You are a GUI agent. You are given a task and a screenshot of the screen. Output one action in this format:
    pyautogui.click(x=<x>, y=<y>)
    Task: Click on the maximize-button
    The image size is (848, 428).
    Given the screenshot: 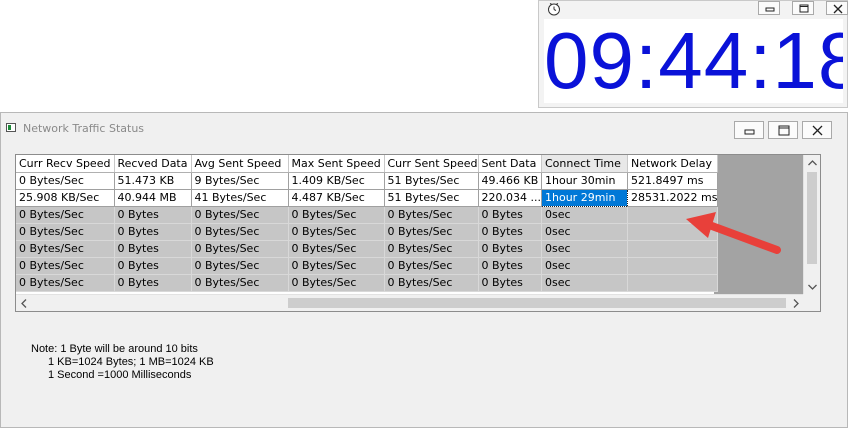 What is the action you would take?
    pyautogui.click(x=783, y=130)
    